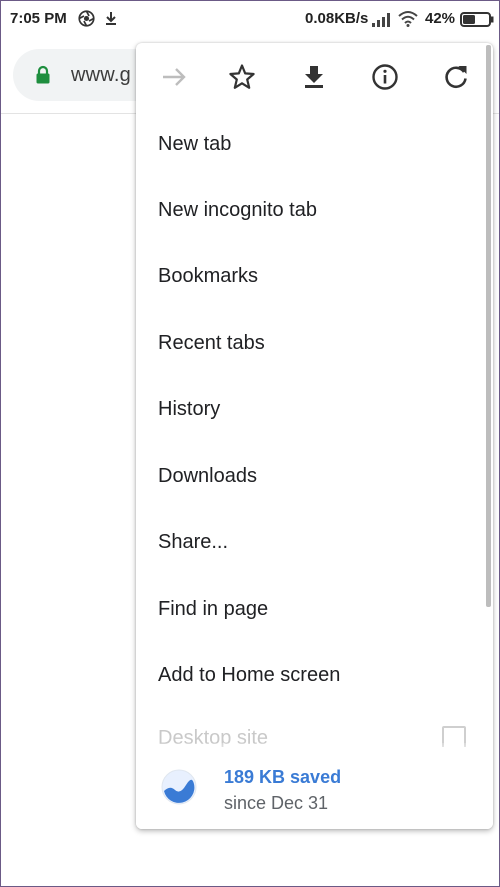  I want to click on bookmark-button, so click(242, 77).